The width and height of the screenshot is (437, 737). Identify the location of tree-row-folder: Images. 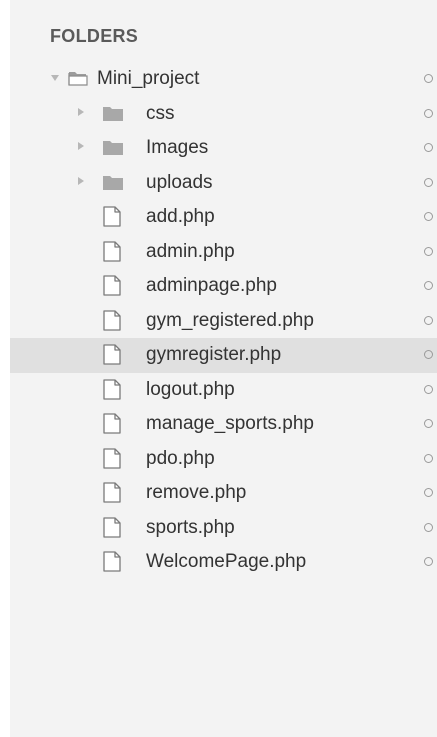
(223, 148).